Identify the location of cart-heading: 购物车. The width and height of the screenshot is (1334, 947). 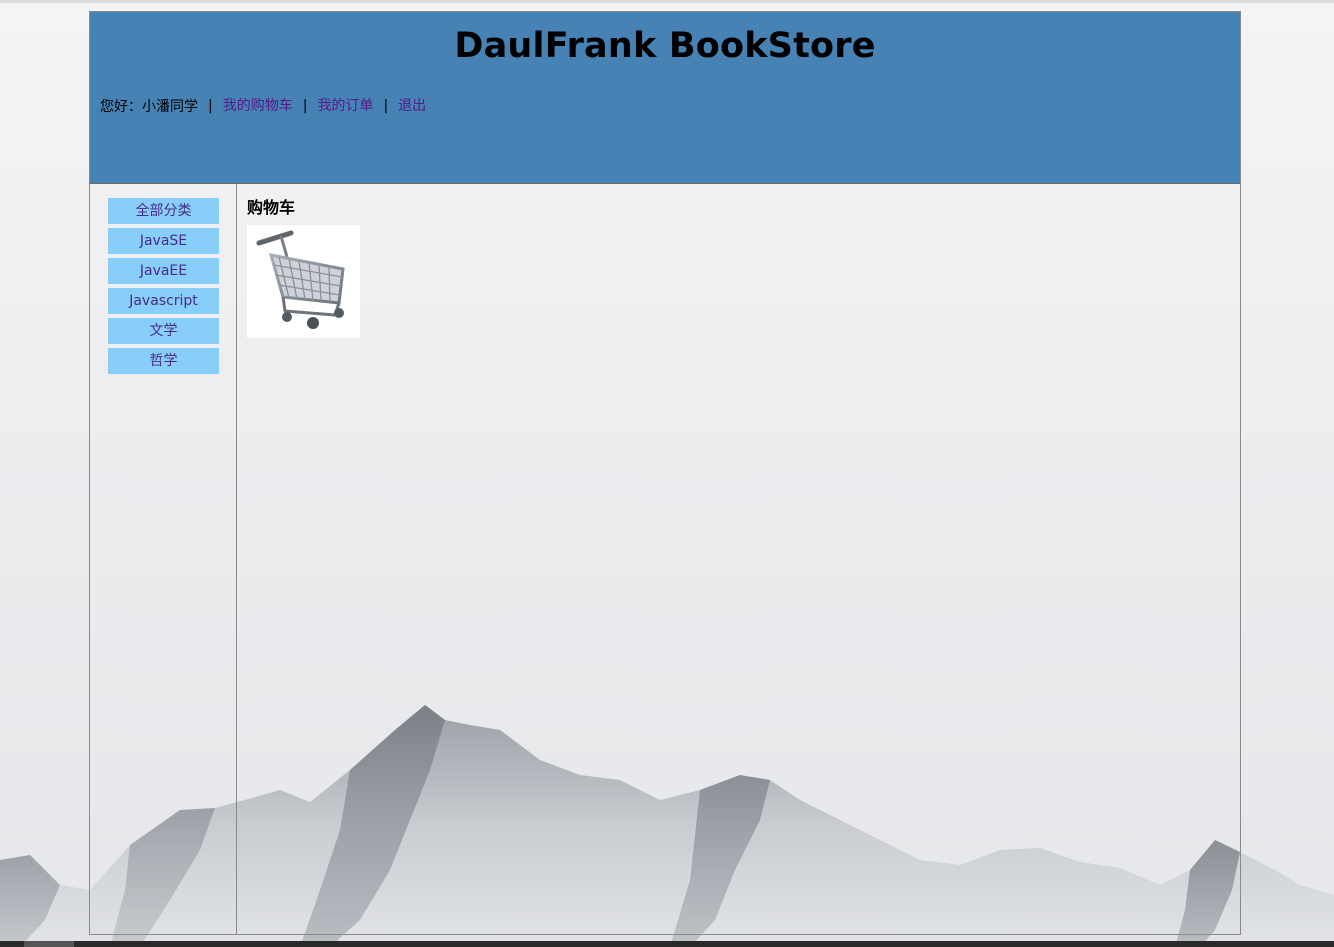
(271, 207).